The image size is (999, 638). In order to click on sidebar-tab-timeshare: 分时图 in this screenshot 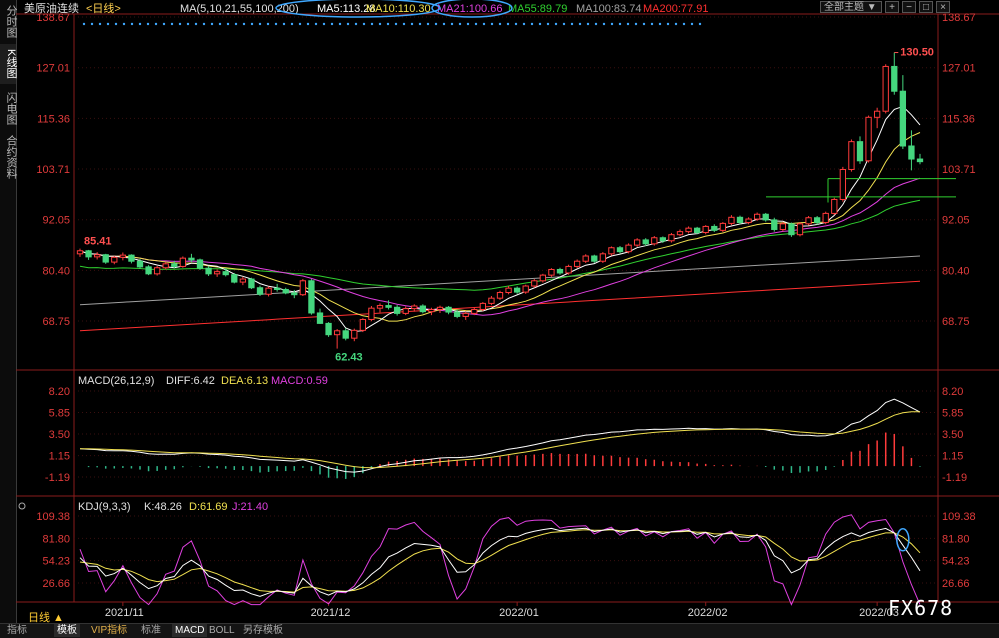, I will do `click(8, 21)`.